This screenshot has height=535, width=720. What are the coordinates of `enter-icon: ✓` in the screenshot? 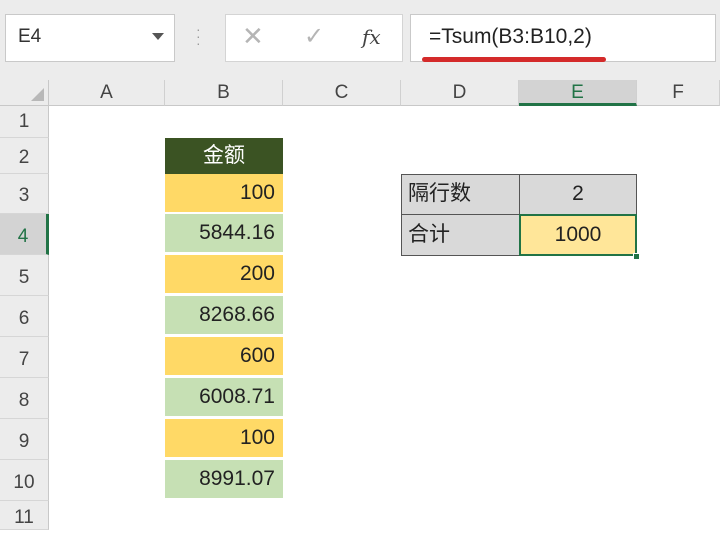 It's located at (314, 36).